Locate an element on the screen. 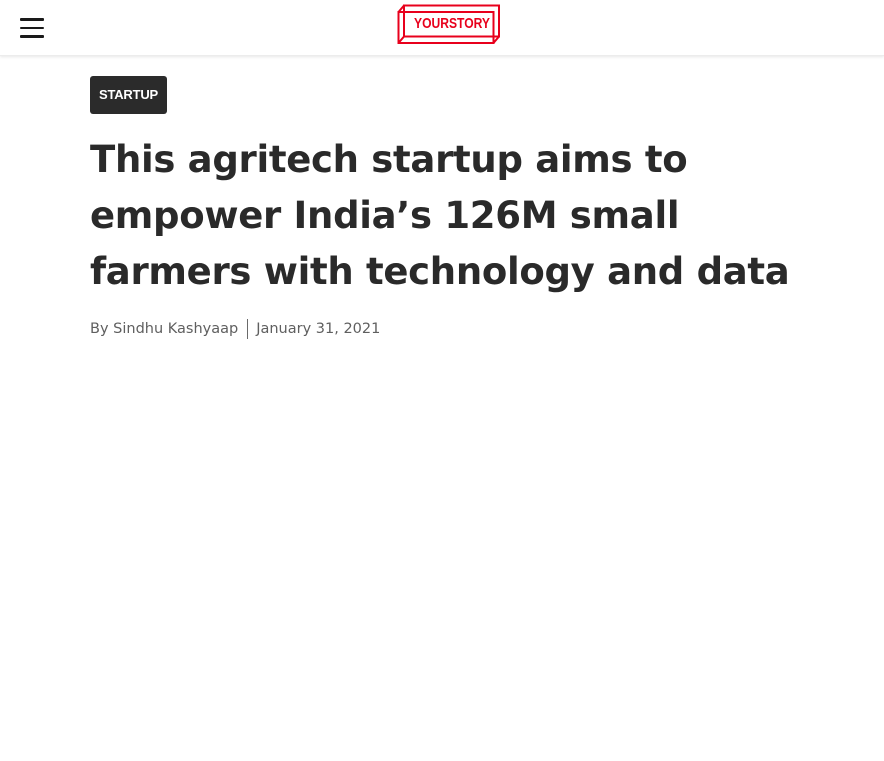 The height and width of the screenshot is (761, 884). category-tag: STARTUP is located at coordinates (129, 95).